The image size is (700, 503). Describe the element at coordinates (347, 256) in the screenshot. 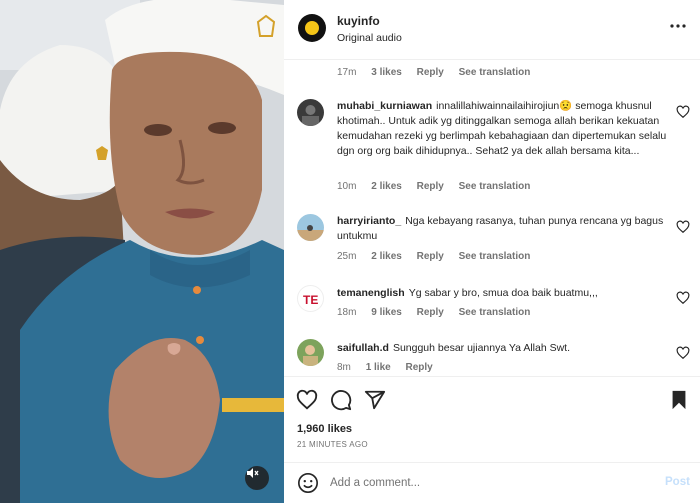

I see `comment-time: 25m` at that location.